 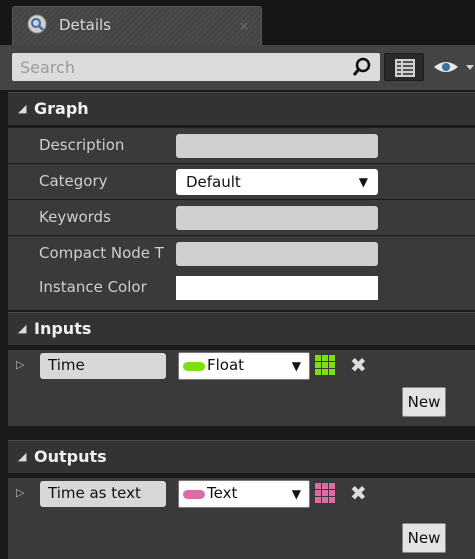 I want to click on section-inputs-header: ◢ Inputs, so click(x=241, y=328).